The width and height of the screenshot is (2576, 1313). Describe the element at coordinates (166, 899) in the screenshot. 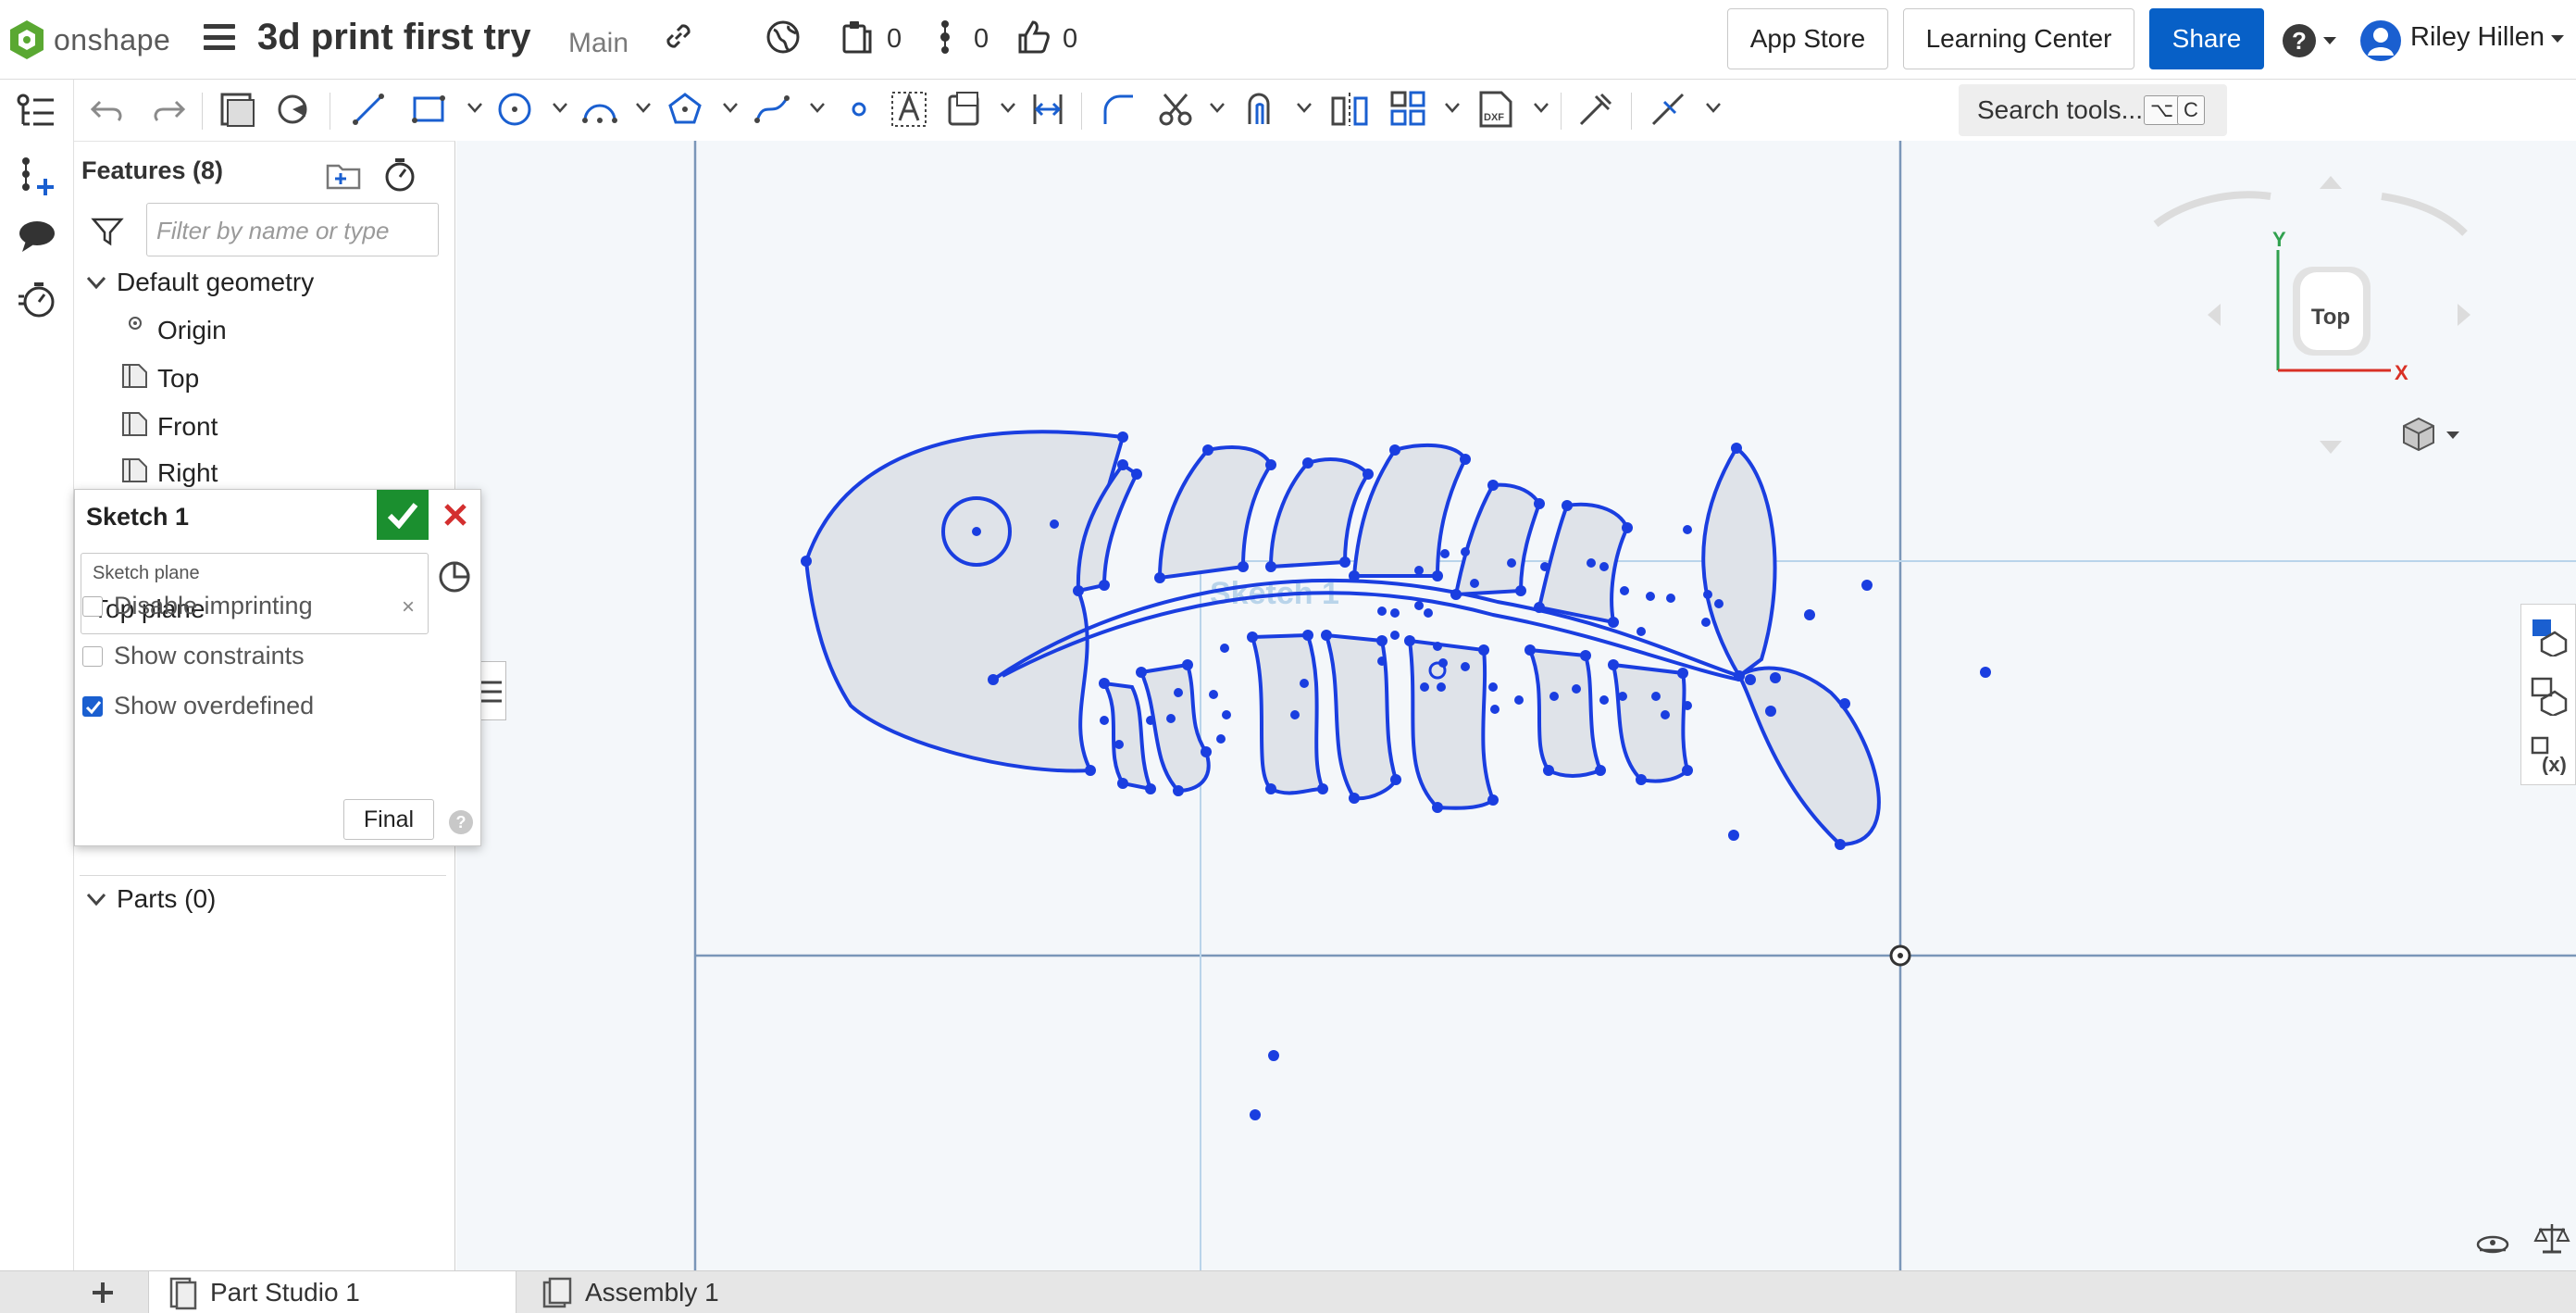

I see `parts-folder: Parts (0)` at that location.